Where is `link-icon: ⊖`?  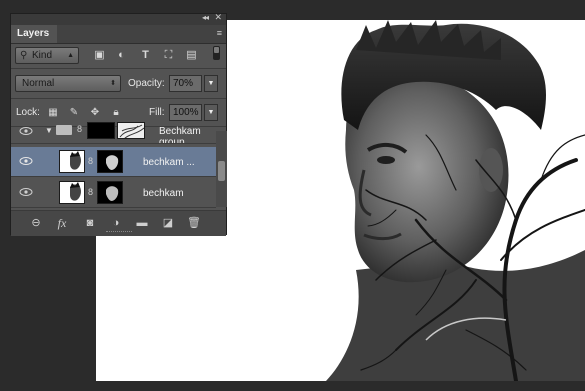 link-icon: ⊖ is located at coordinates (36, 223).